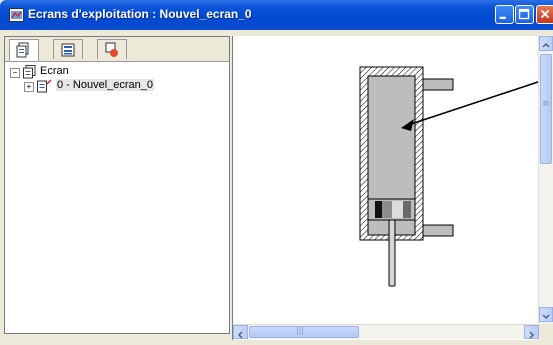 Image resolution: width=553 pixels, height=345 pixels. I want to click on screens-icon, so click(22, 50).